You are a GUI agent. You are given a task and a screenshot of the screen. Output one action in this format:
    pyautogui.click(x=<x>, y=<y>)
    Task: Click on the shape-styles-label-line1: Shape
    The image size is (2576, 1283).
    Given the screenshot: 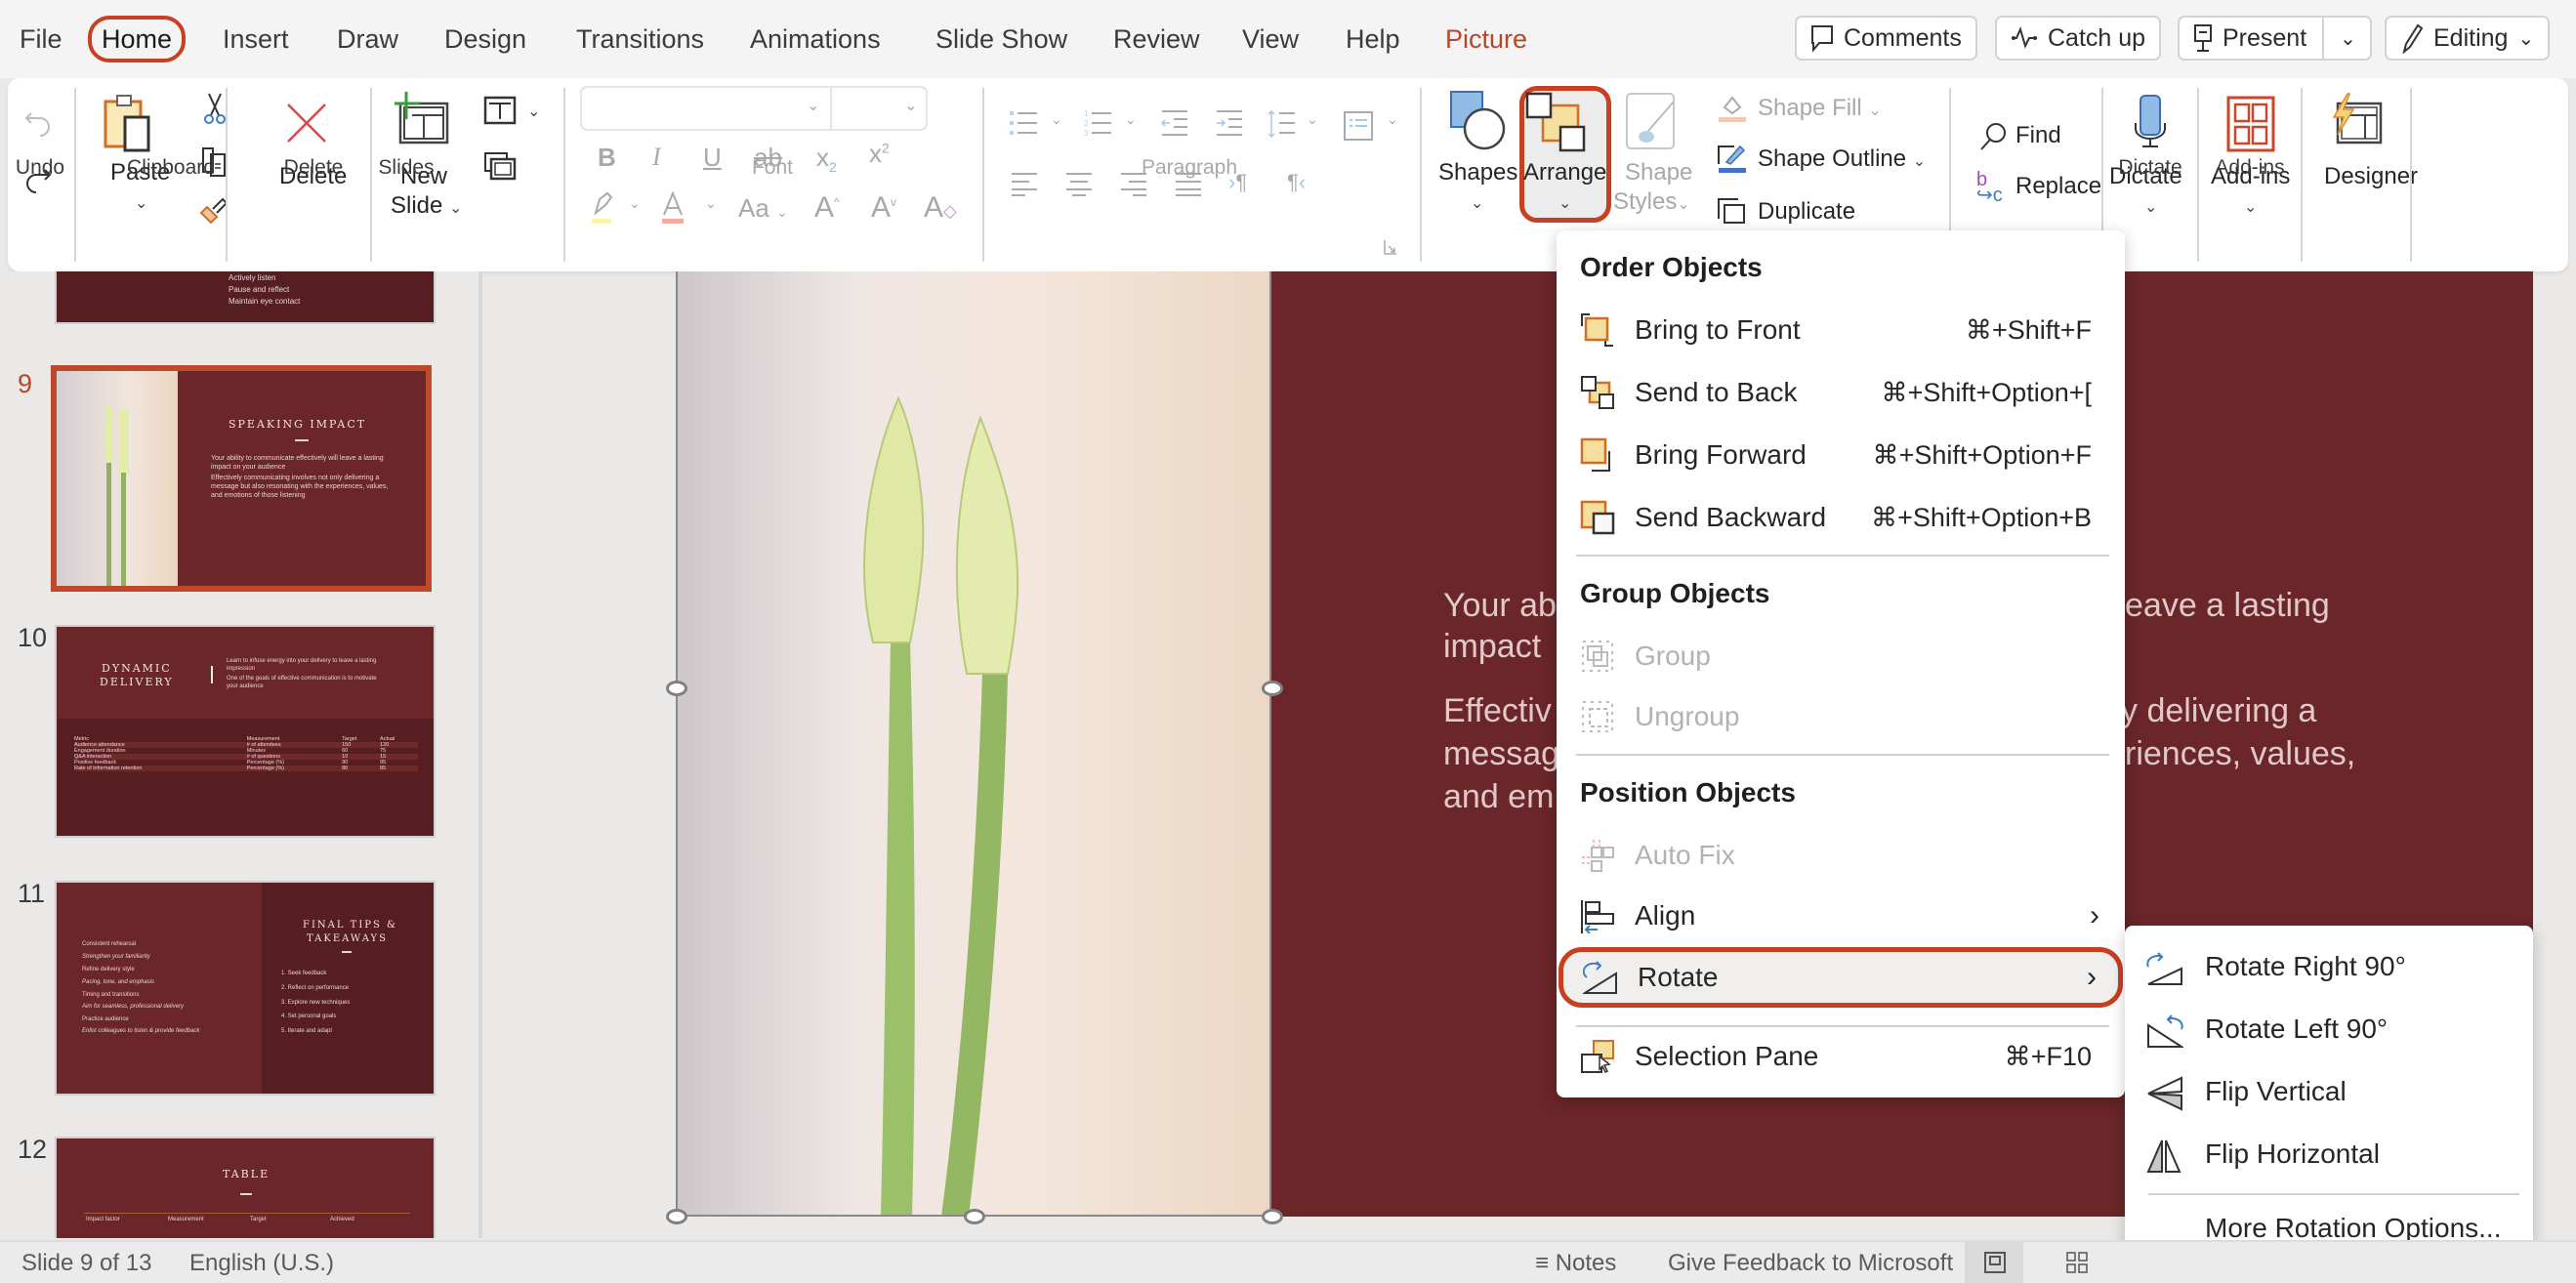 What is the action you would take?
    pyautogui.click(x=1658, y=173)
    